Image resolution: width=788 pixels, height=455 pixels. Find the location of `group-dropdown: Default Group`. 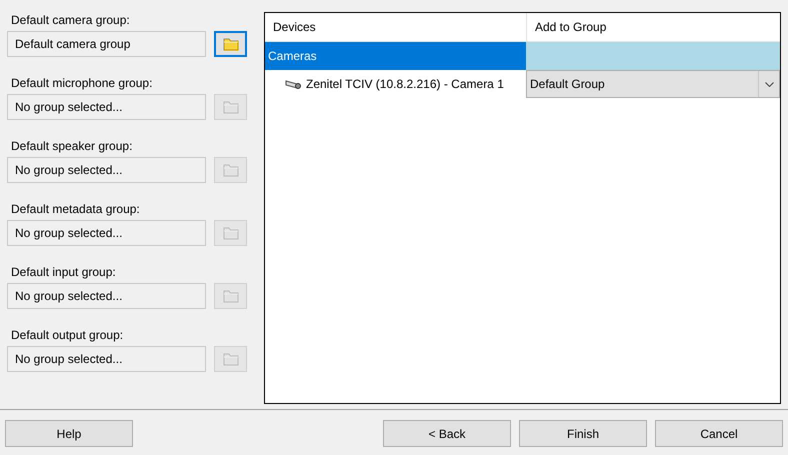

group-dropdown: Default Group is located at coordinates (653, 84).